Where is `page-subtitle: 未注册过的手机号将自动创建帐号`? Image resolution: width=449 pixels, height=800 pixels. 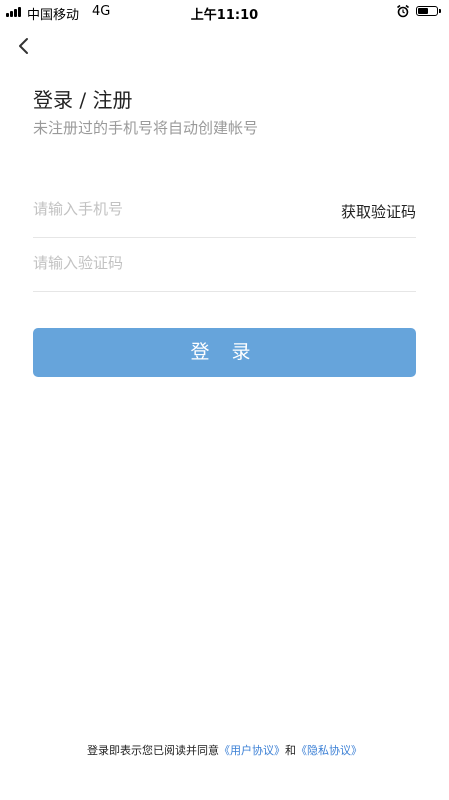
page-subtitle: 未注册过的手机号将自动创建帐号 is located at coordinates (146, 128).